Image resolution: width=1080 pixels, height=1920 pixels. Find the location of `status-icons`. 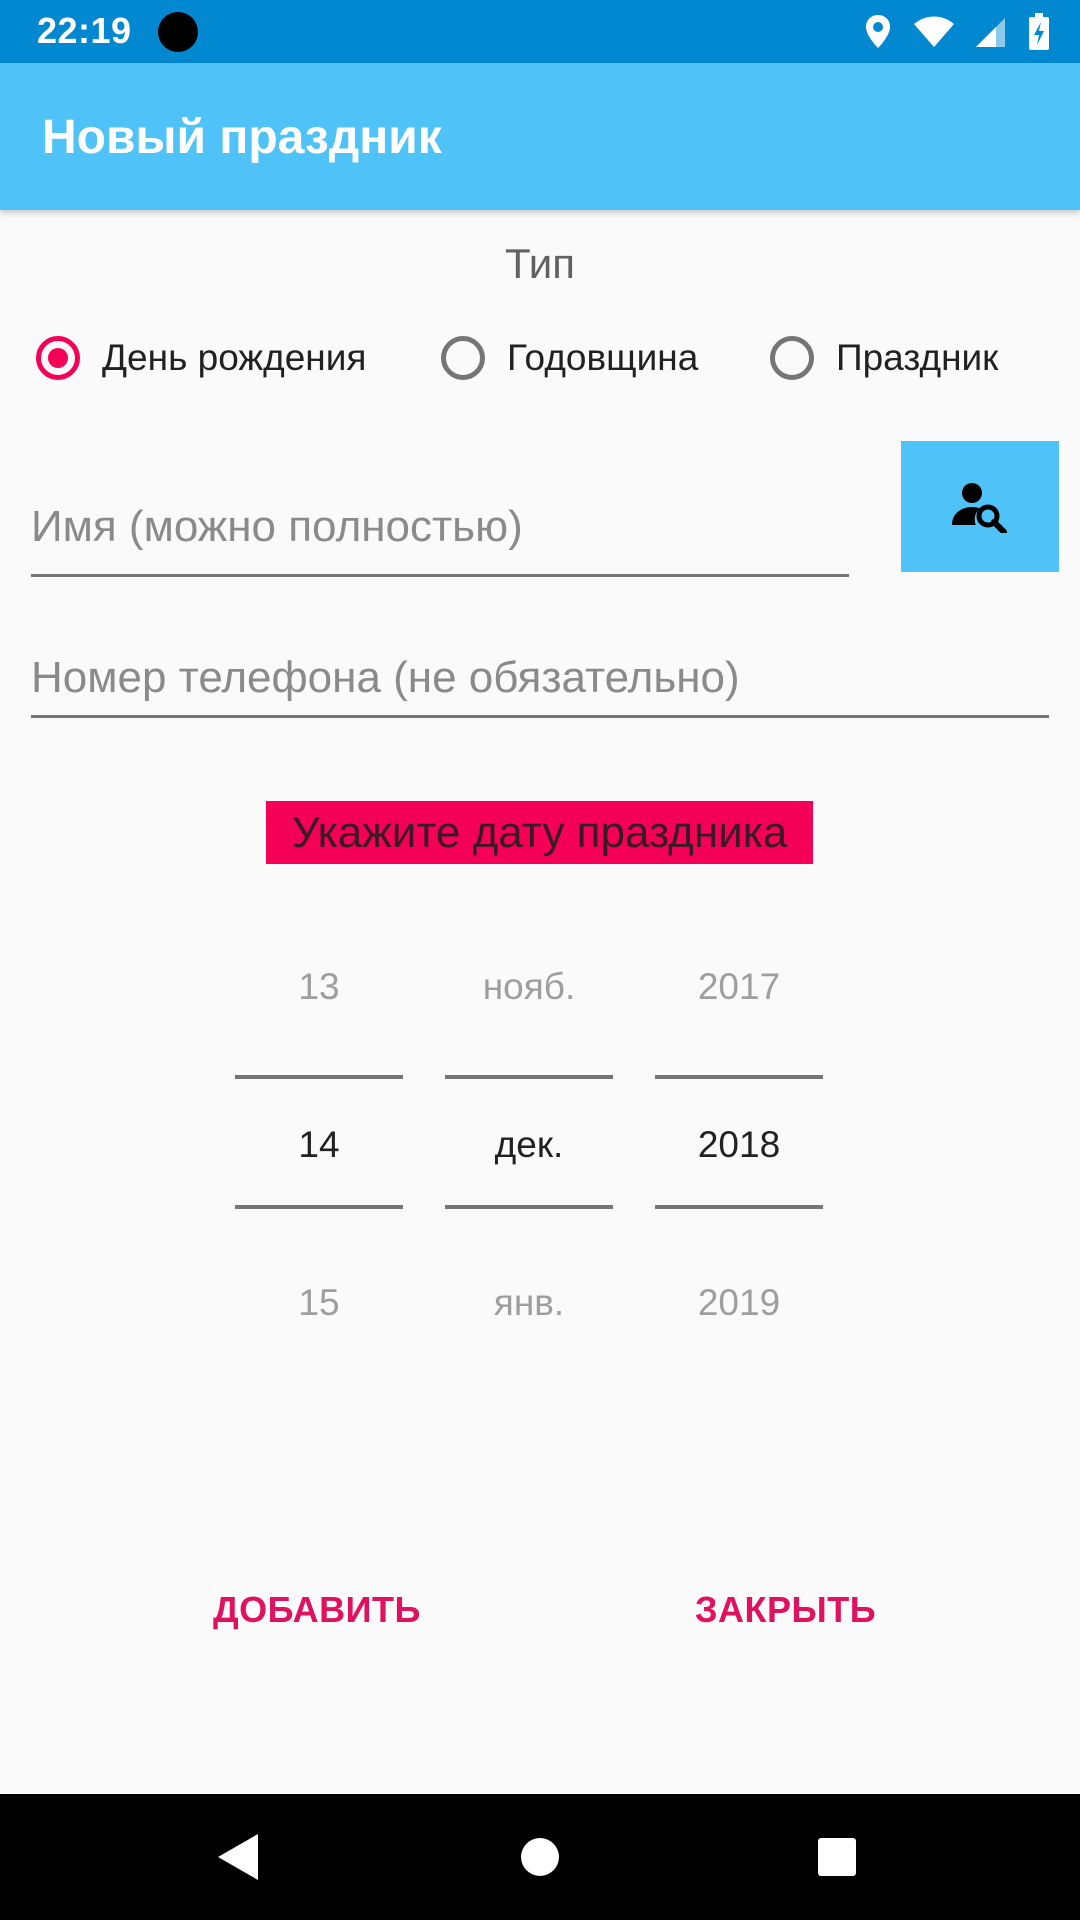

status-icons is located at coordinates (957, 32).